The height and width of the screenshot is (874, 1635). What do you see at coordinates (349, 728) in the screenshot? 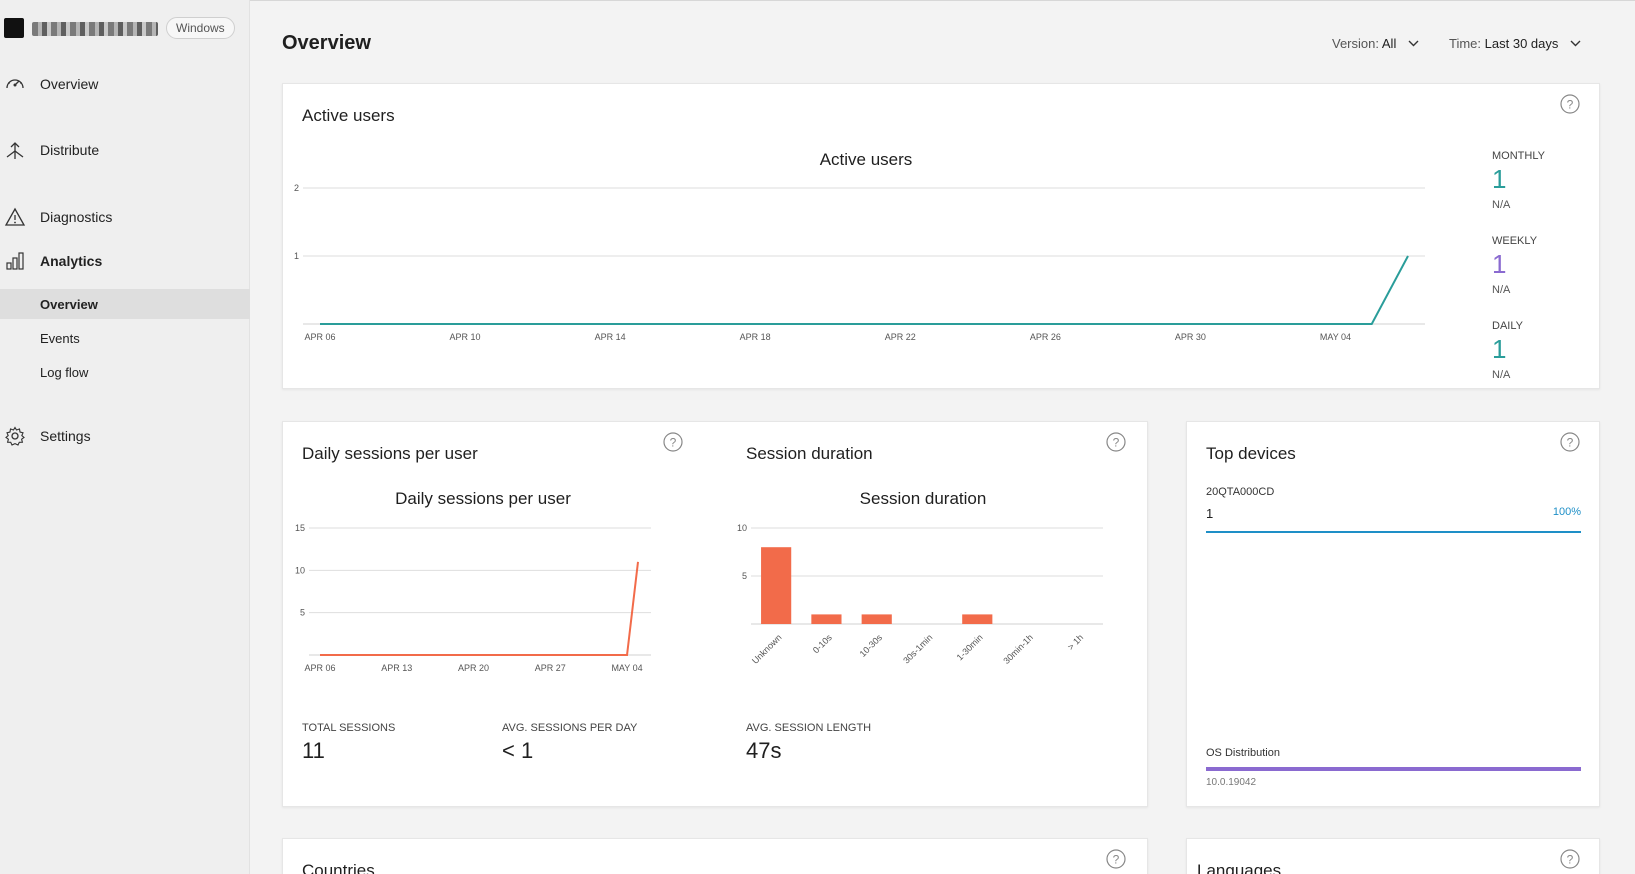
I see `total-sessions-label: TOTAL SESSIONS` at bounding box center [349, 728].